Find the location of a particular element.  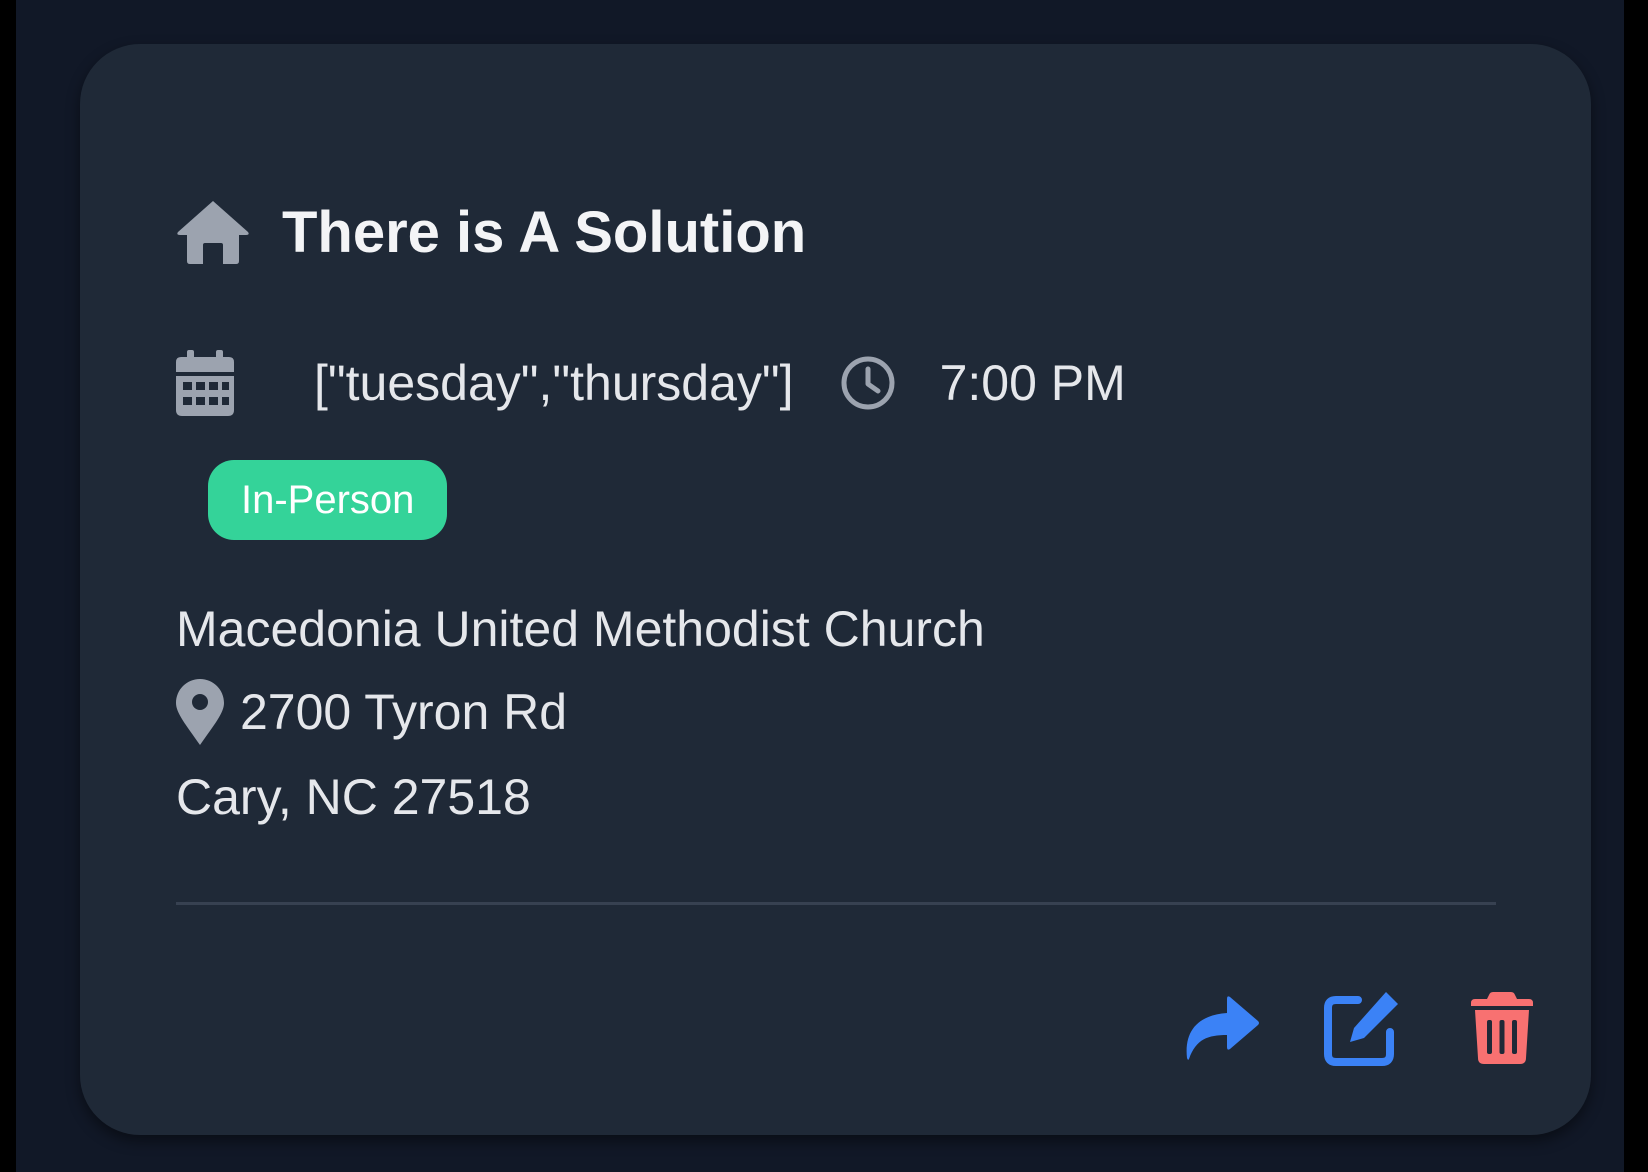

trash-icon is located at coordinates (1502, 1028).